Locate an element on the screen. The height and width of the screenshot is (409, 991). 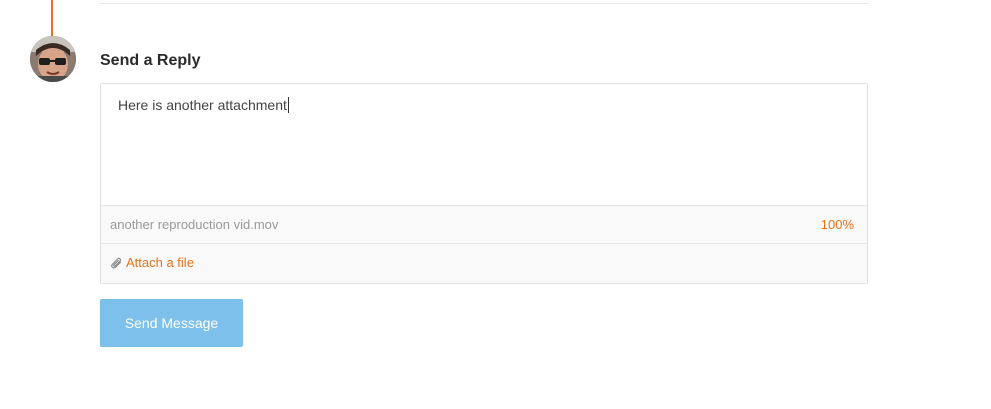
text-cursor is located at coordinates (288, 105).